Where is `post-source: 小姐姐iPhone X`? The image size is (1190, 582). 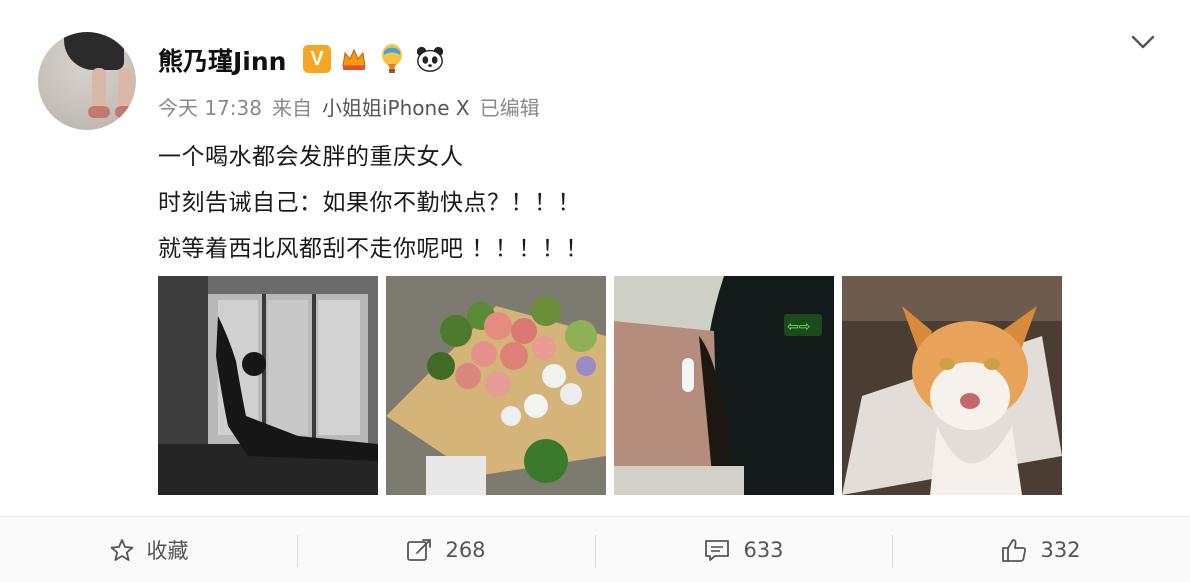 post-source: 小姐姐iPhone X is located at coordinates (396, 106).